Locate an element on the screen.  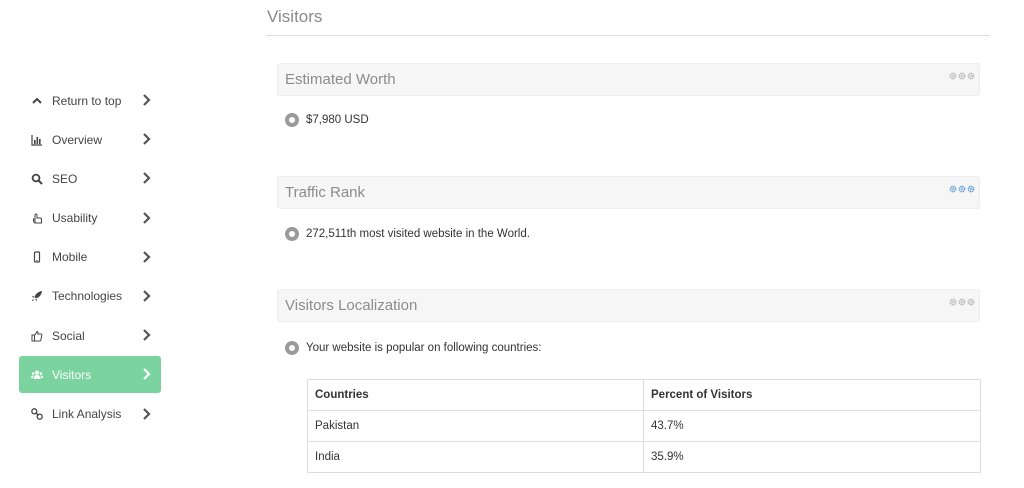
estimated-worth-value: $7,980 USD is located at coordinates (337, 120).